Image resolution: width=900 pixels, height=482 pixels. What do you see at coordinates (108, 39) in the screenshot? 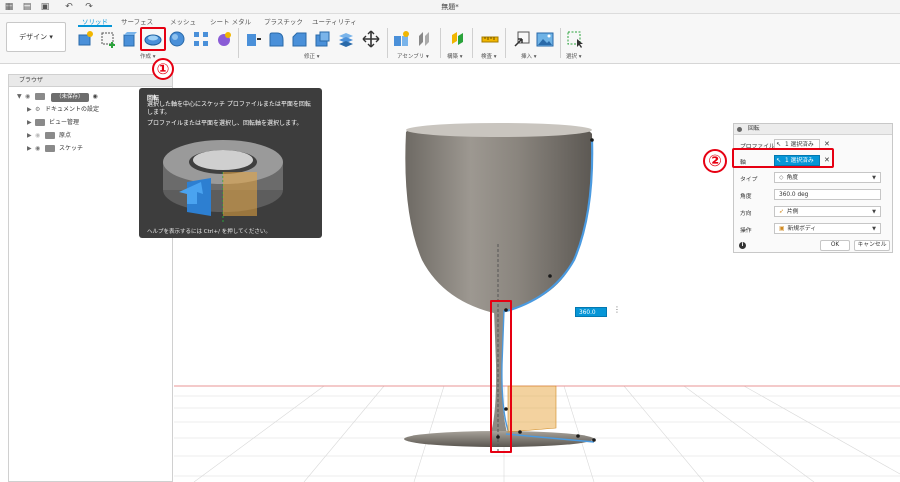
I see `create-sketch-tool-icon` at bounding box center [108, 39].